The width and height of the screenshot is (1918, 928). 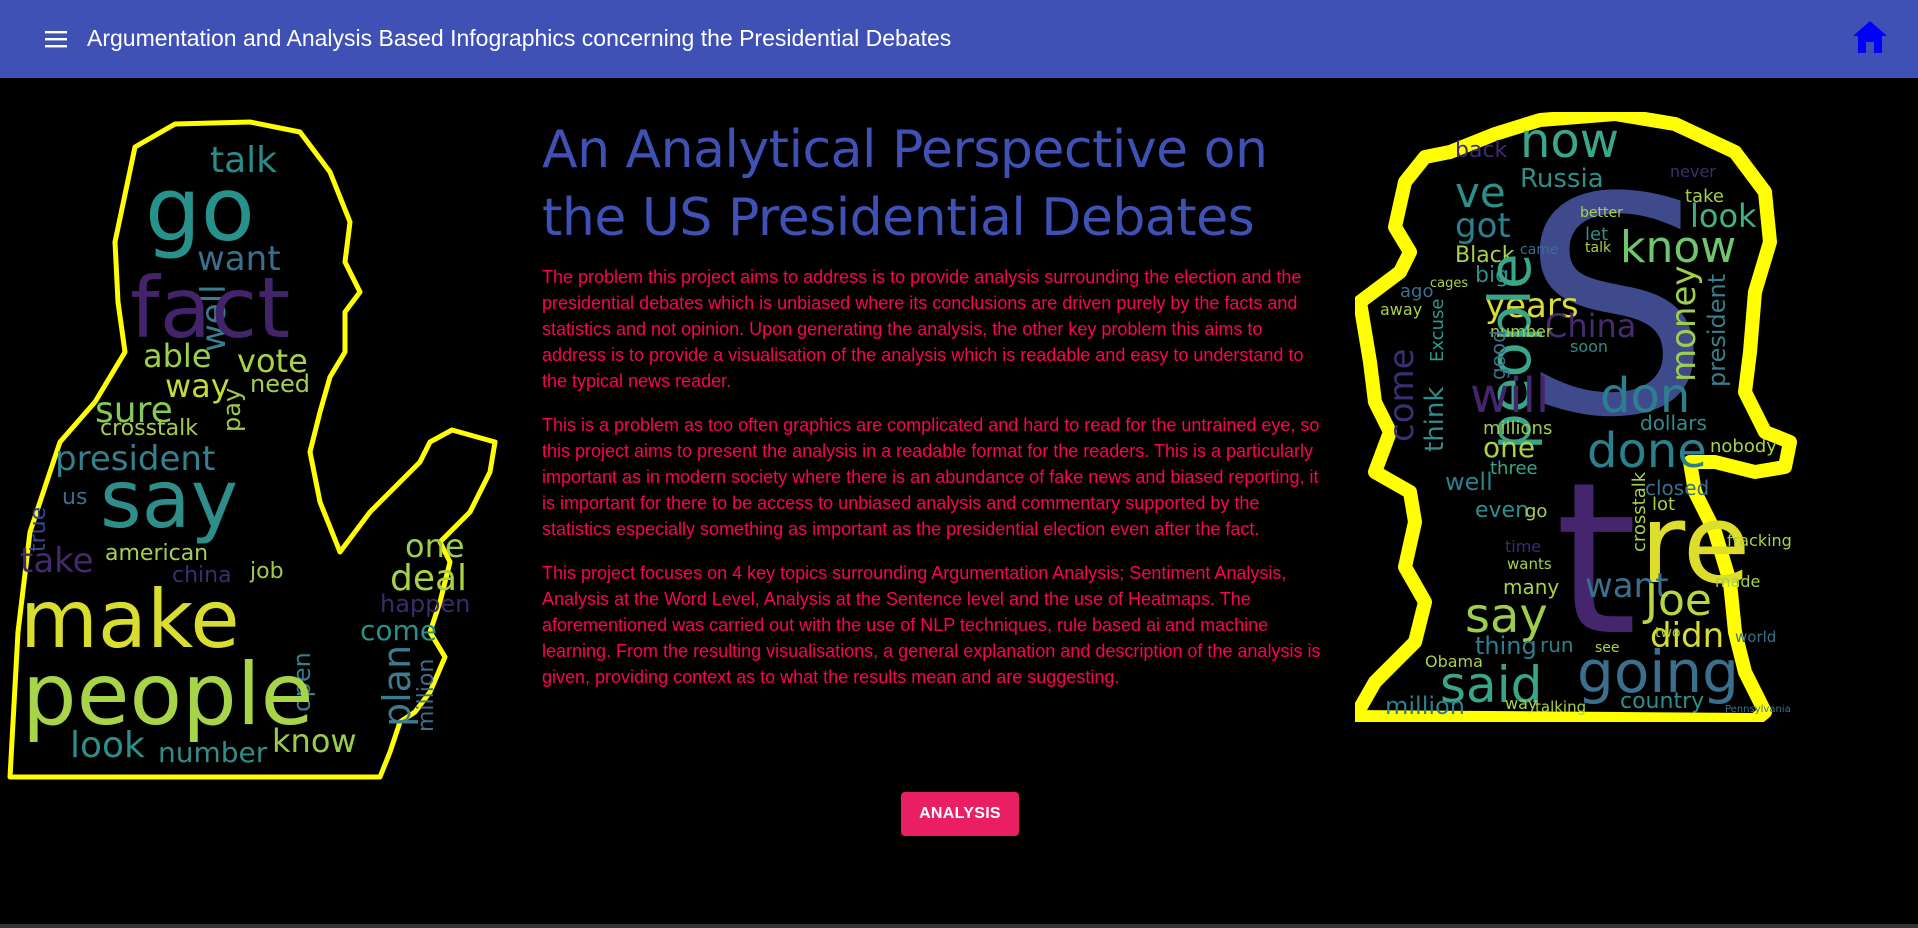 What do you see at coordinates (1536, 511) in the screenshot?
I see `cloud-word: go` at bounding box center [1536, 511].